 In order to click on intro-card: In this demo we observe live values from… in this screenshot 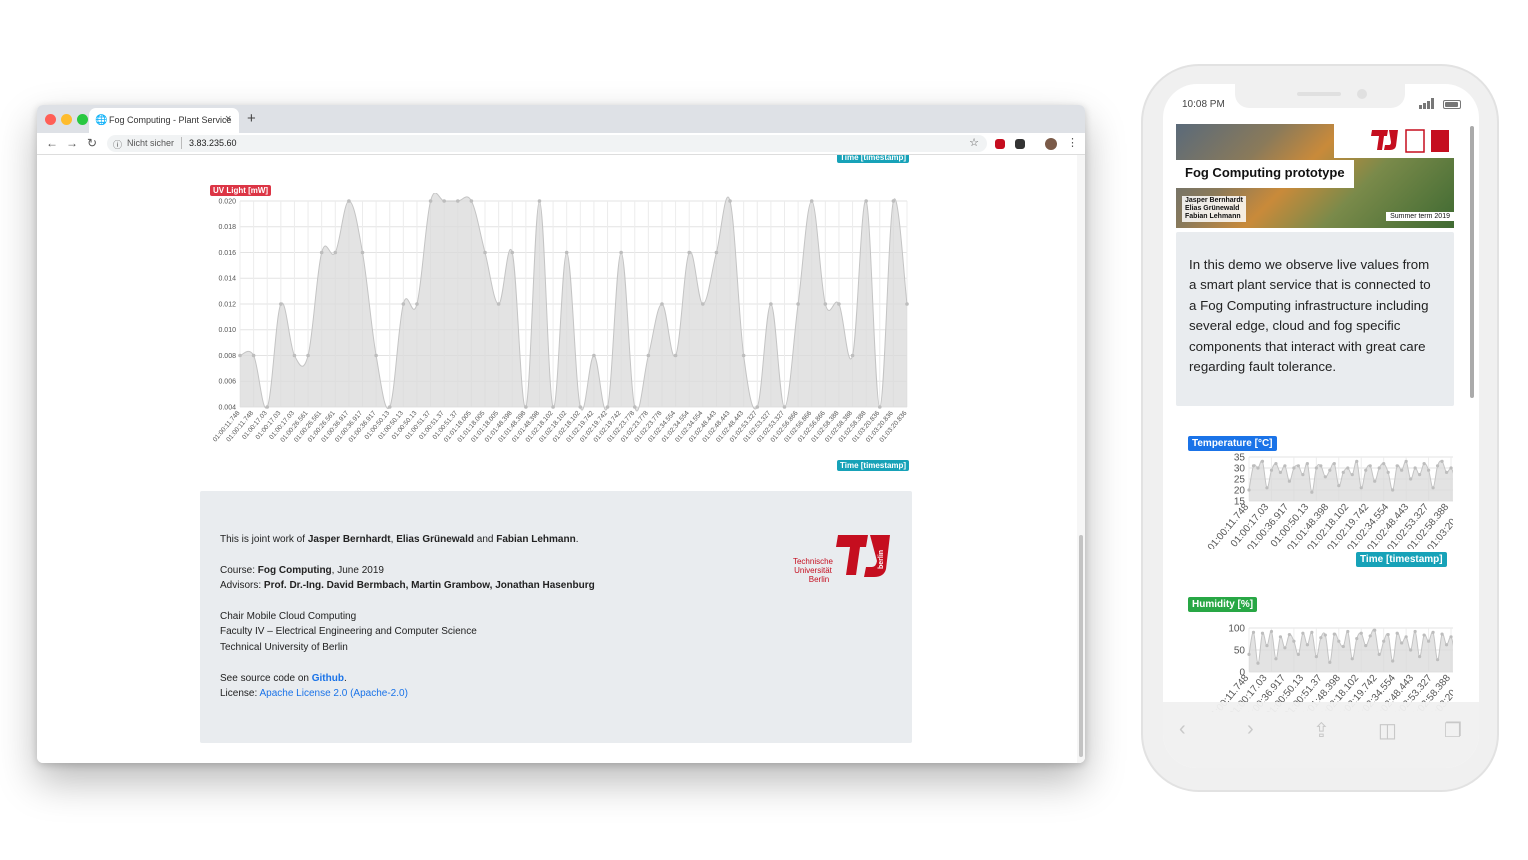, I will do `click(1315, 319)`.